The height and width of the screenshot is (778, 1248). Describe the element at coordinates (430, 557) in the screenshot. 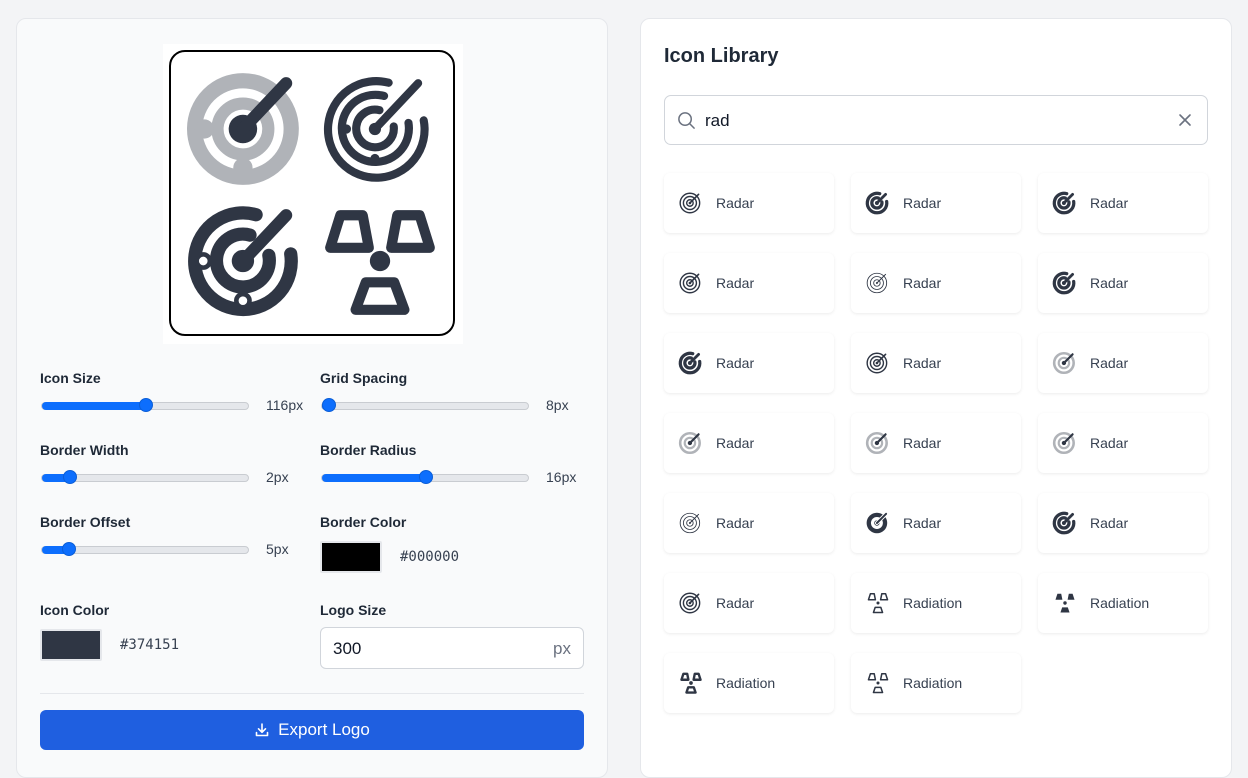

I see `border-color-hex: #000000` at that location.